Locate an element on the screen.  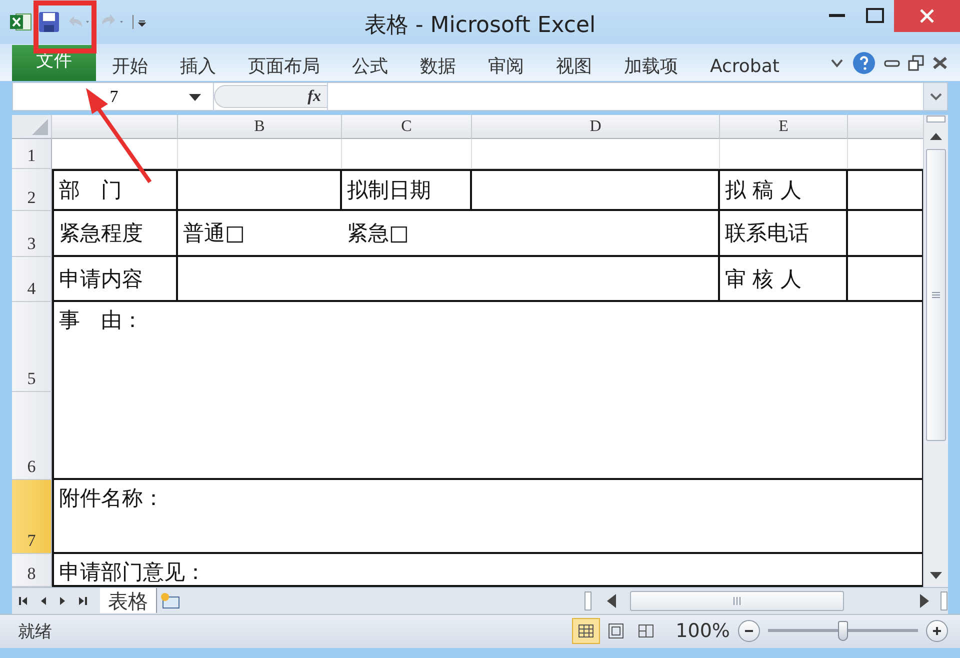
ribbon-collapse-icon is located at coordinates (837, 62).